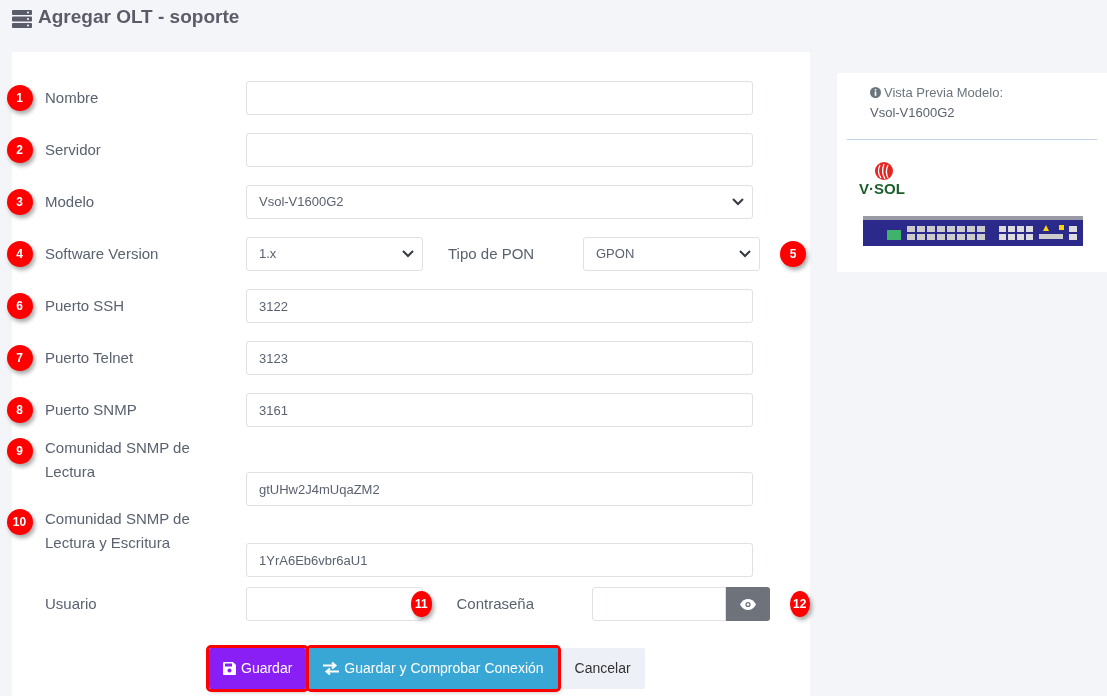 The height and width of the screenshot is (696, 1107). I want to click on step-marker: 12, so click(799, 604).